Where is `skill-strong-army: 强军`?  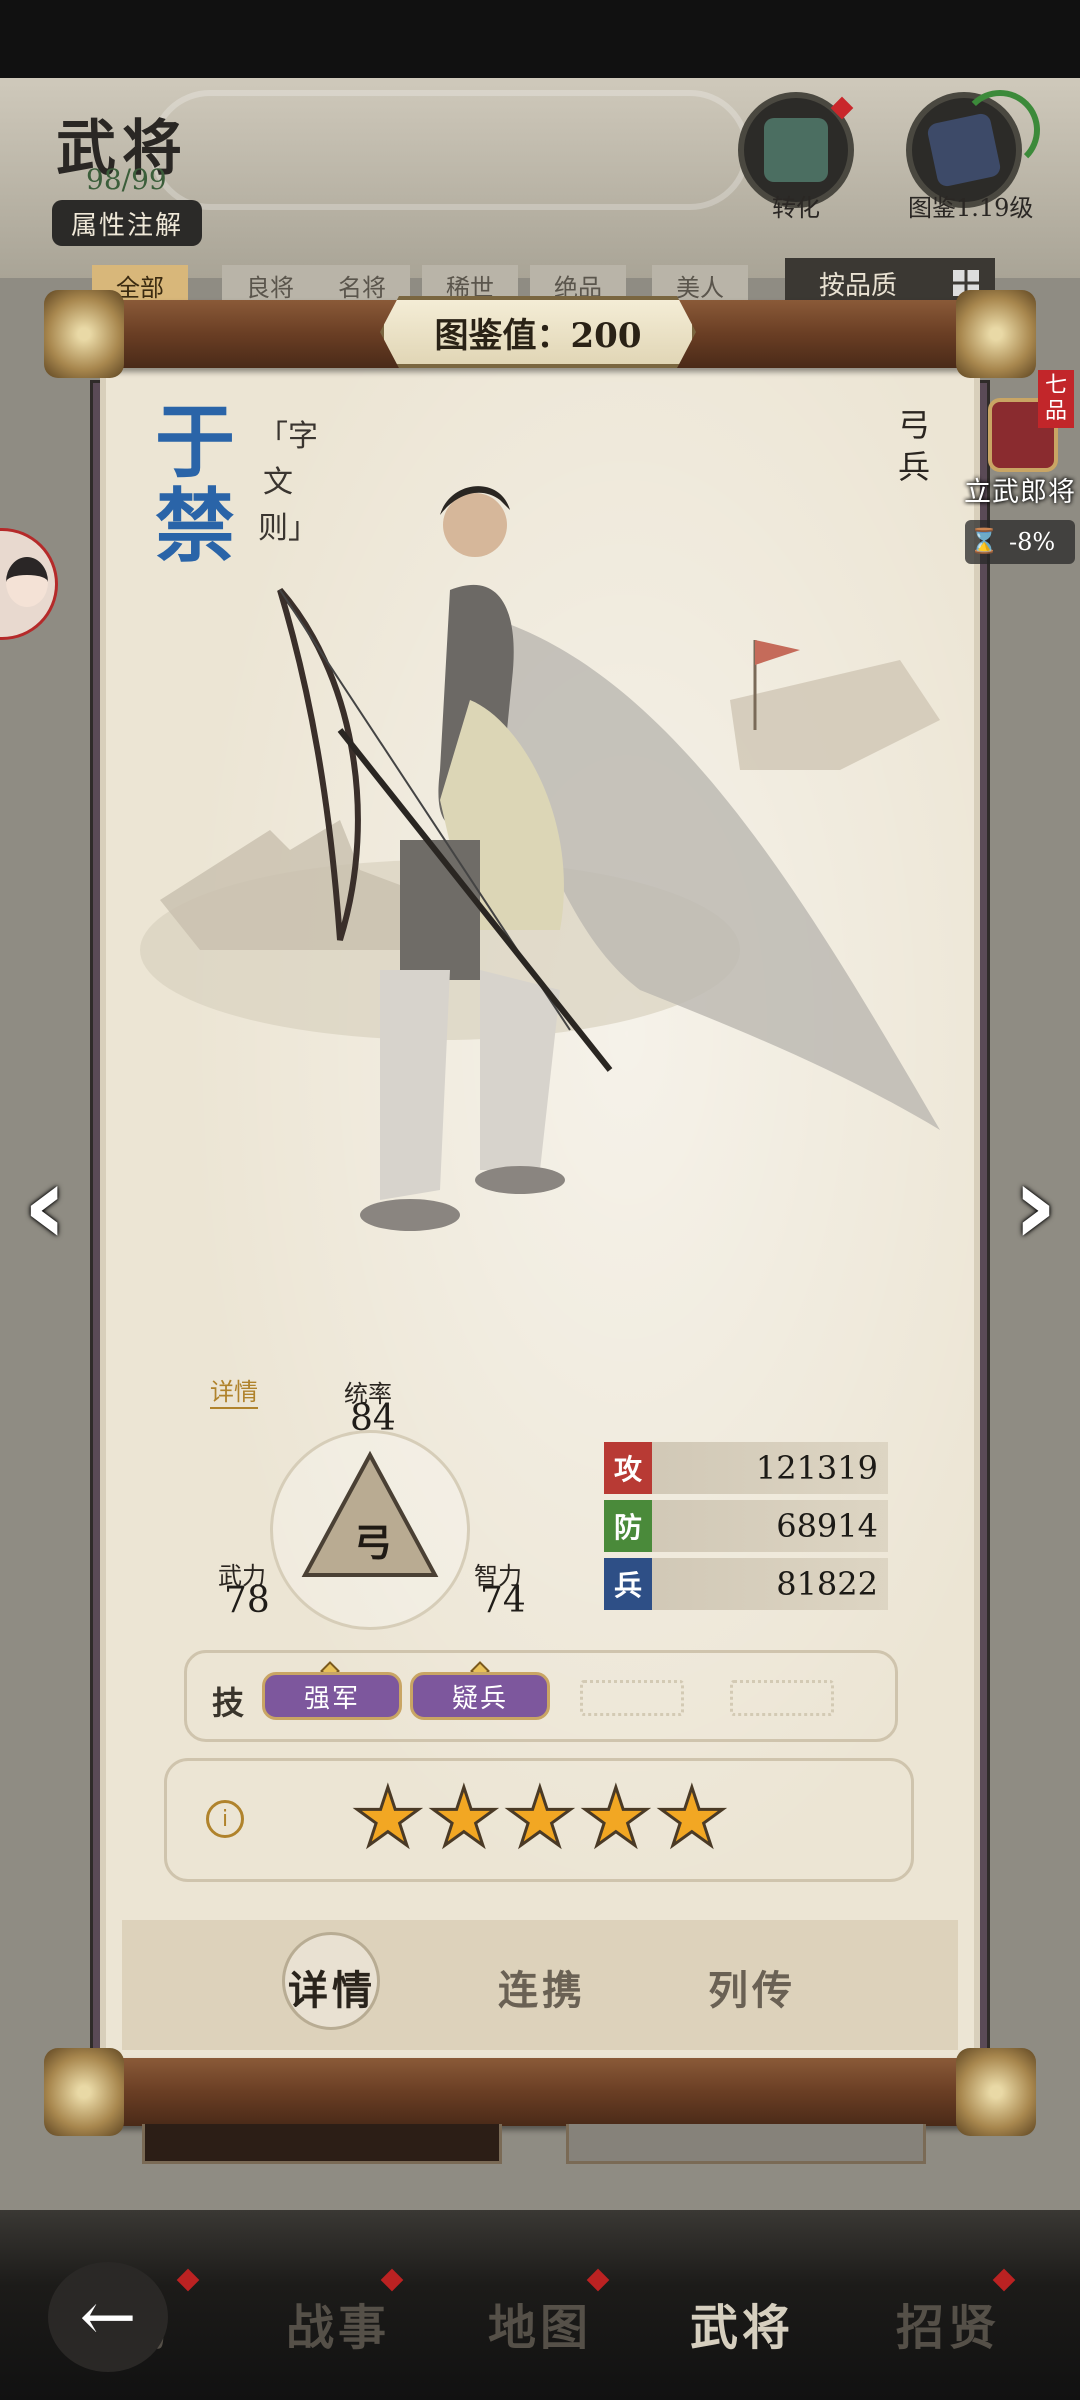
skill-strong-army: 强军 is located at coordinates (332, 1696).